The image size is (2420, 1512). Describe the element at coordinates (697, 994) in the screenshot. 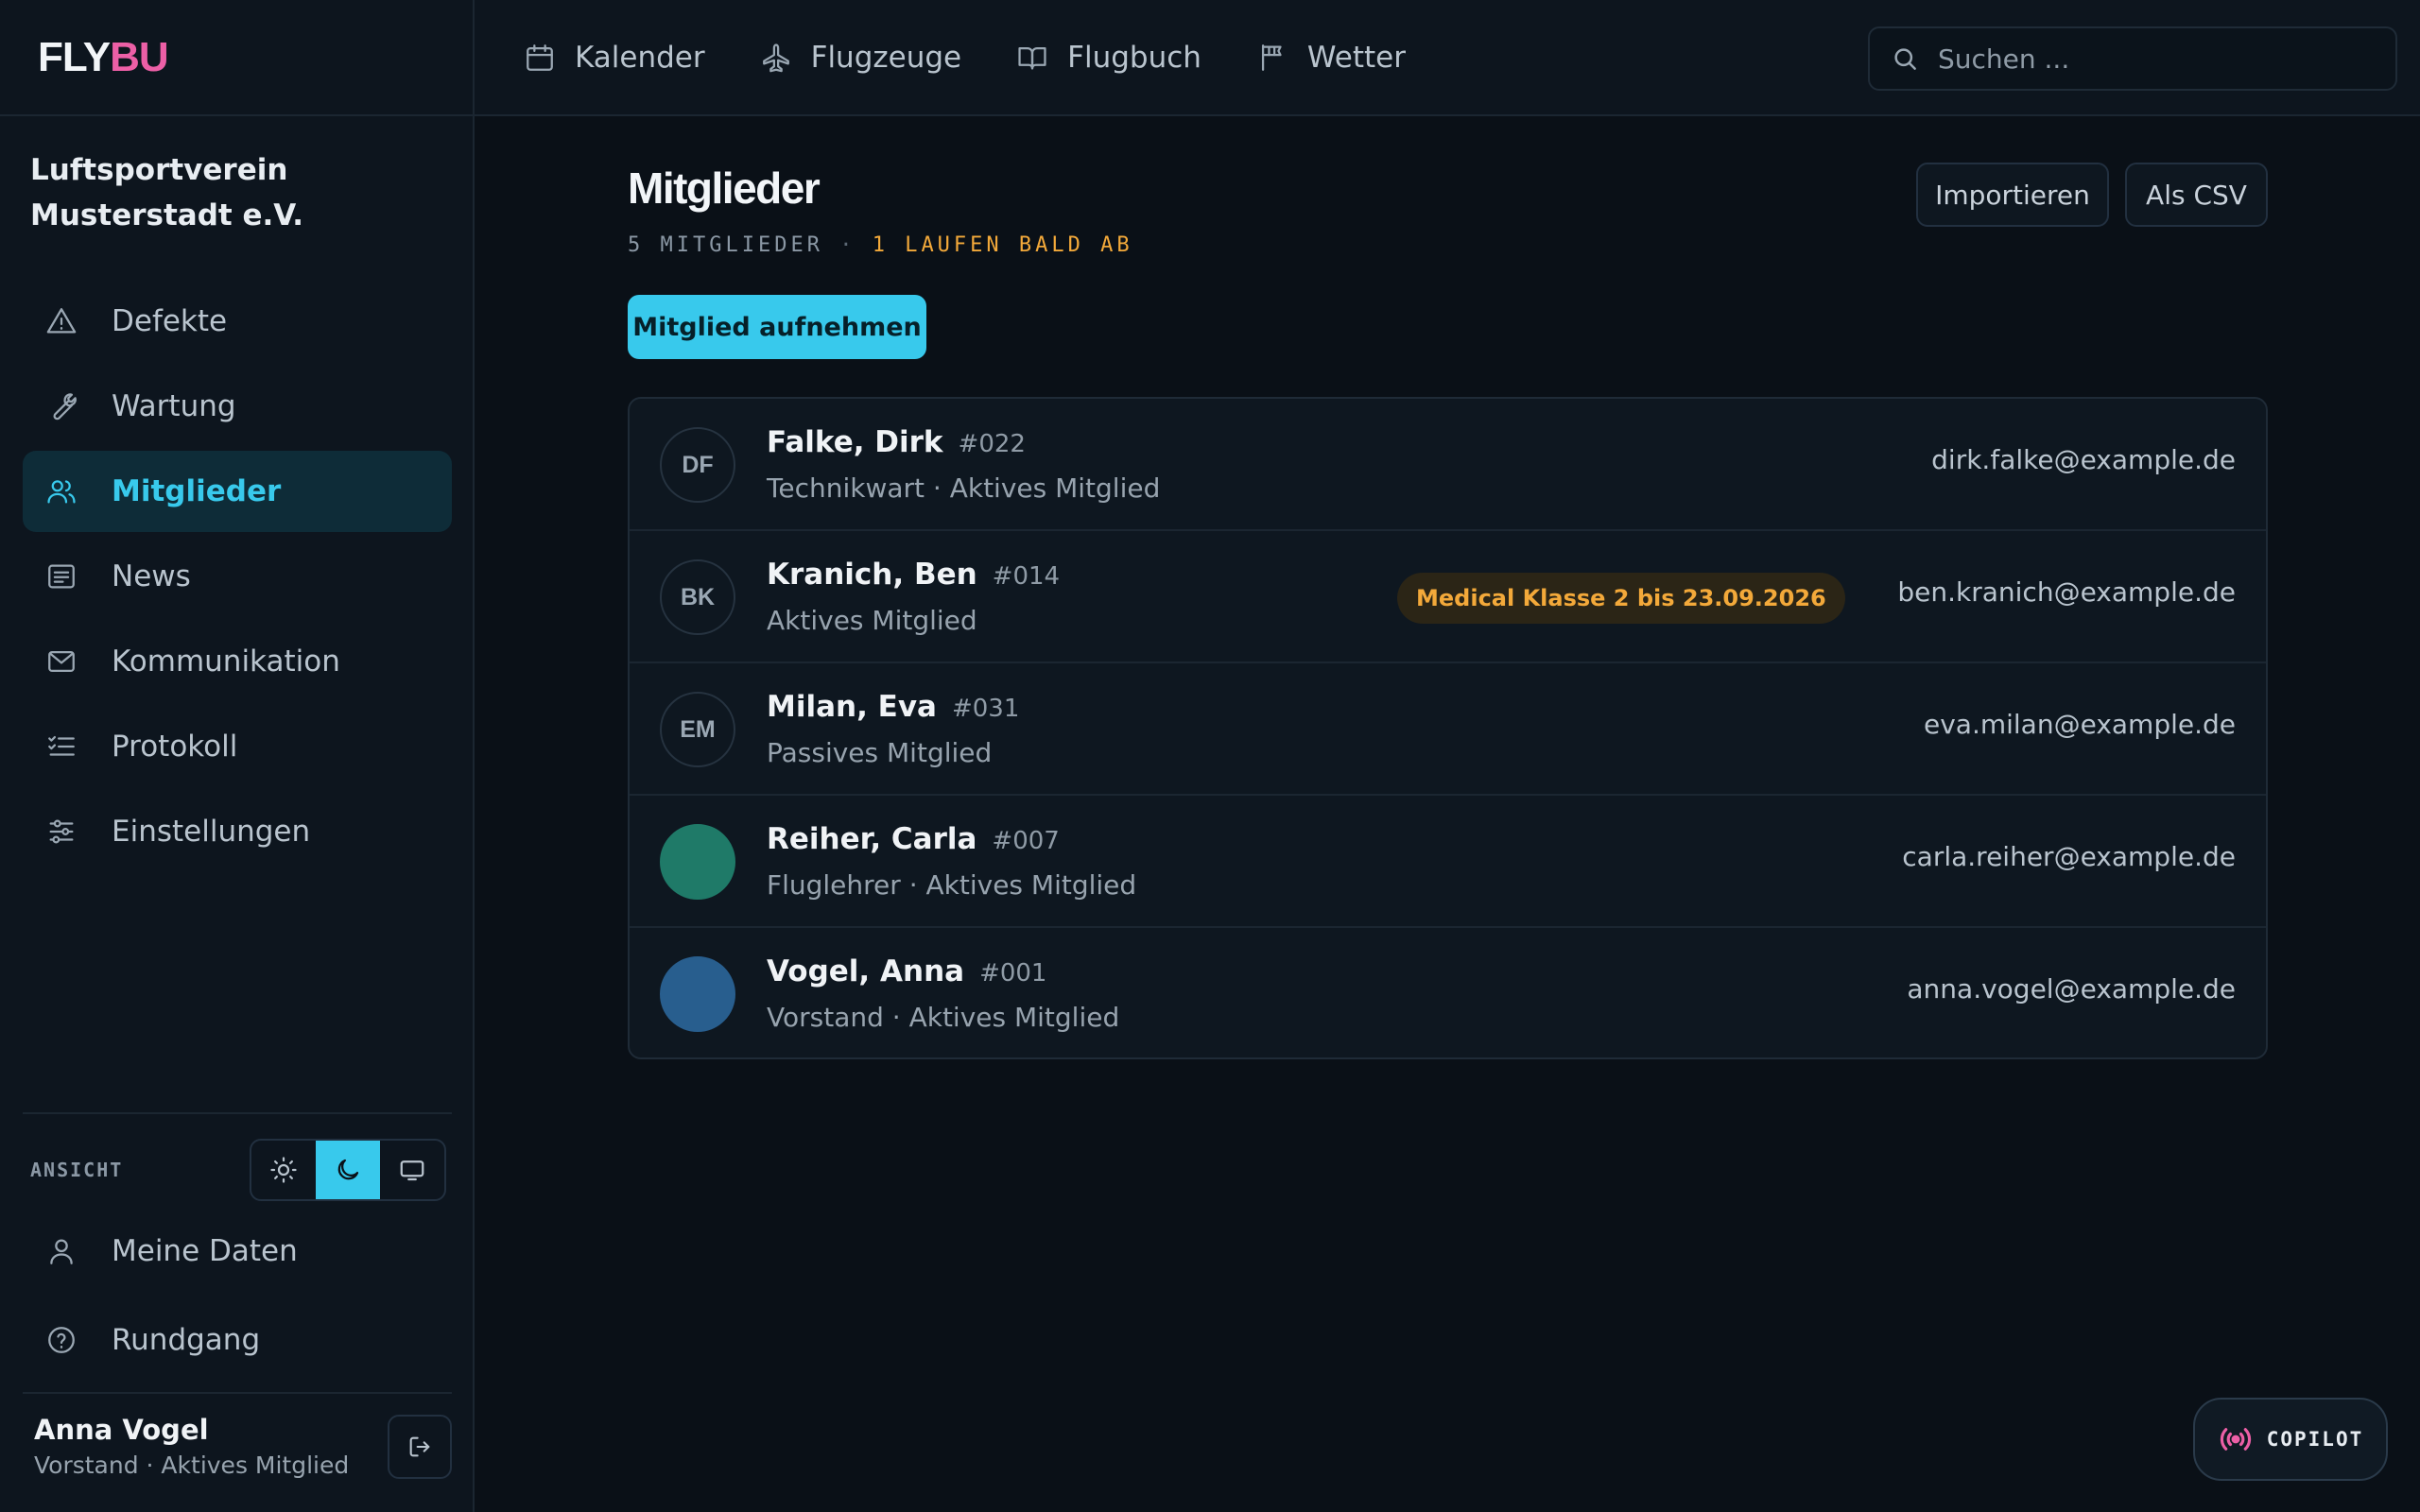

I see `avatar` at that location.